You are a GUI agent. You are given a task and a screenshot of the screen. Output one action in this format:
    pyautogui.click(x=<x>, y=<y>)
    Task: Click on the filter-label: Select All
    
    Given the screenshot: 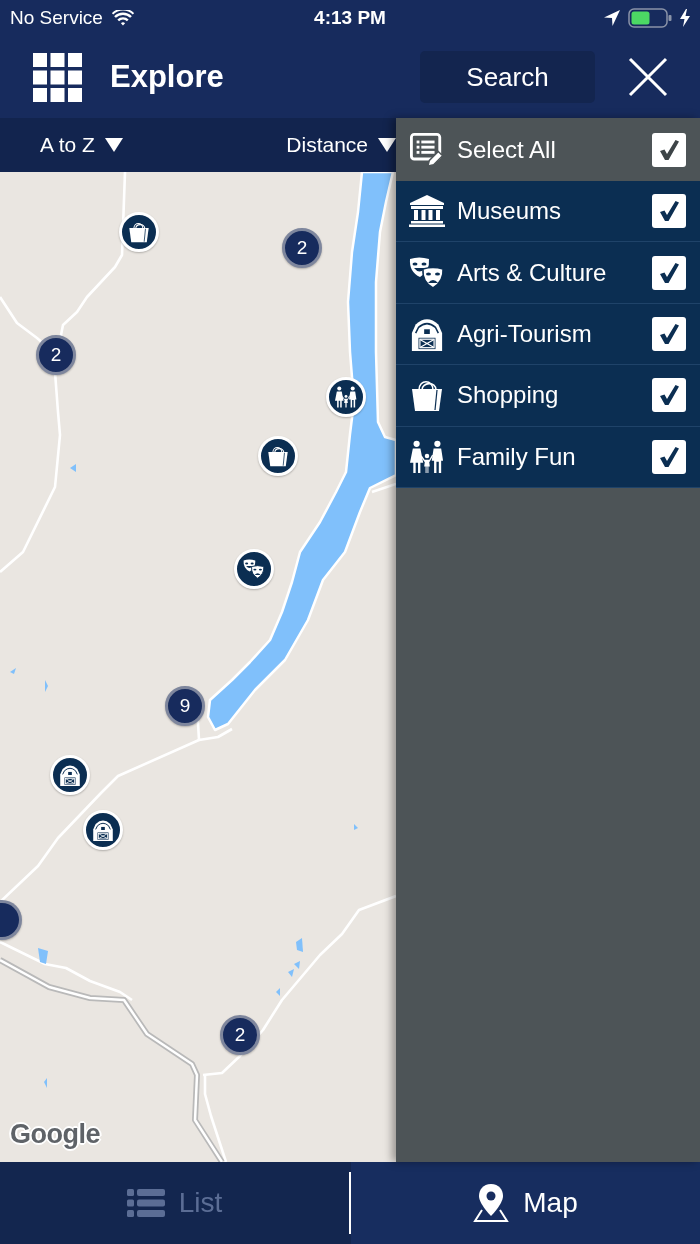 What is the action you would take?
    pyautogui.click(x=507, y=149)
    